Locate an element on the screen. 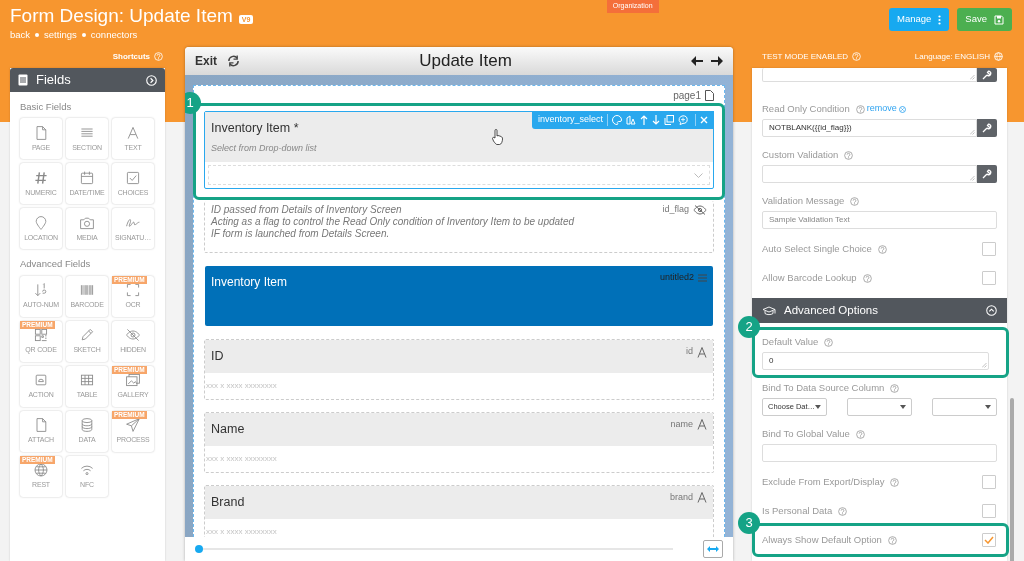 The image size is (1024, 561). callout-number: 1 is located at coordinates (193, 103).